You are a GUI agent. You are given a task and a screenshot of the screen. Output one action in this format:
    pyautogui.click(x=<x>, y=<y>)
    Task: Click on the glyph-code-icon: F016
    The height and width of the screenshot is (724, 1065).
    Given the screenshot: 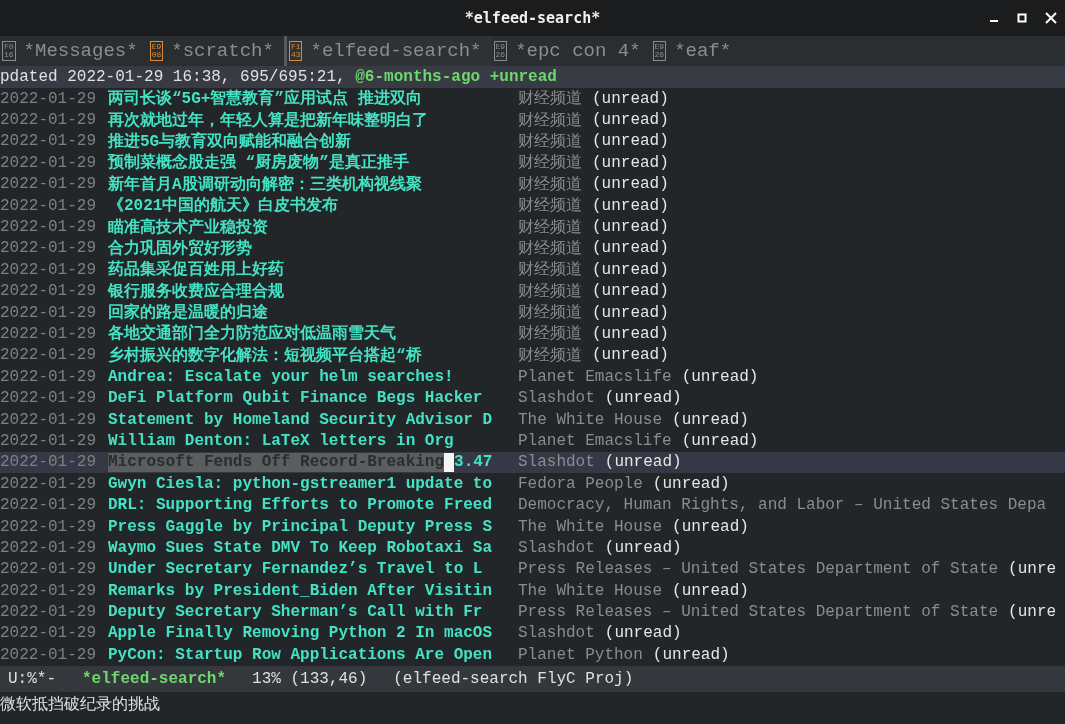 What is the action you would take?
    pyautogui.click(x=9, y=51)
    